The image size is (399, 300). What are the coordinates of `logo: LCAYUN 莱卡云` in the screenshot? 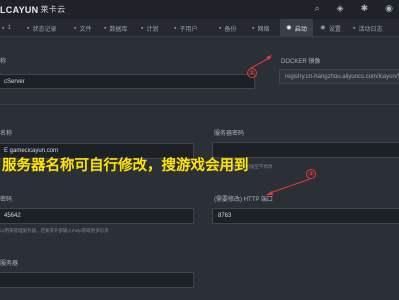 It's located at (32, 9).